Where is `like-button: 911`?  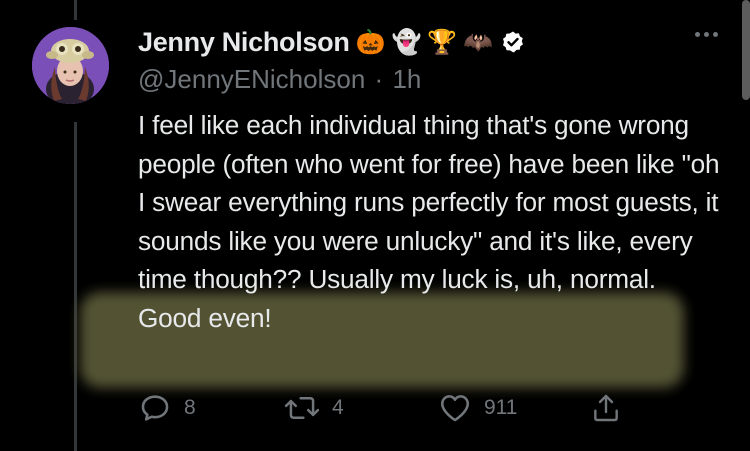 like-button: 911 is located at coordinates (477, 408).